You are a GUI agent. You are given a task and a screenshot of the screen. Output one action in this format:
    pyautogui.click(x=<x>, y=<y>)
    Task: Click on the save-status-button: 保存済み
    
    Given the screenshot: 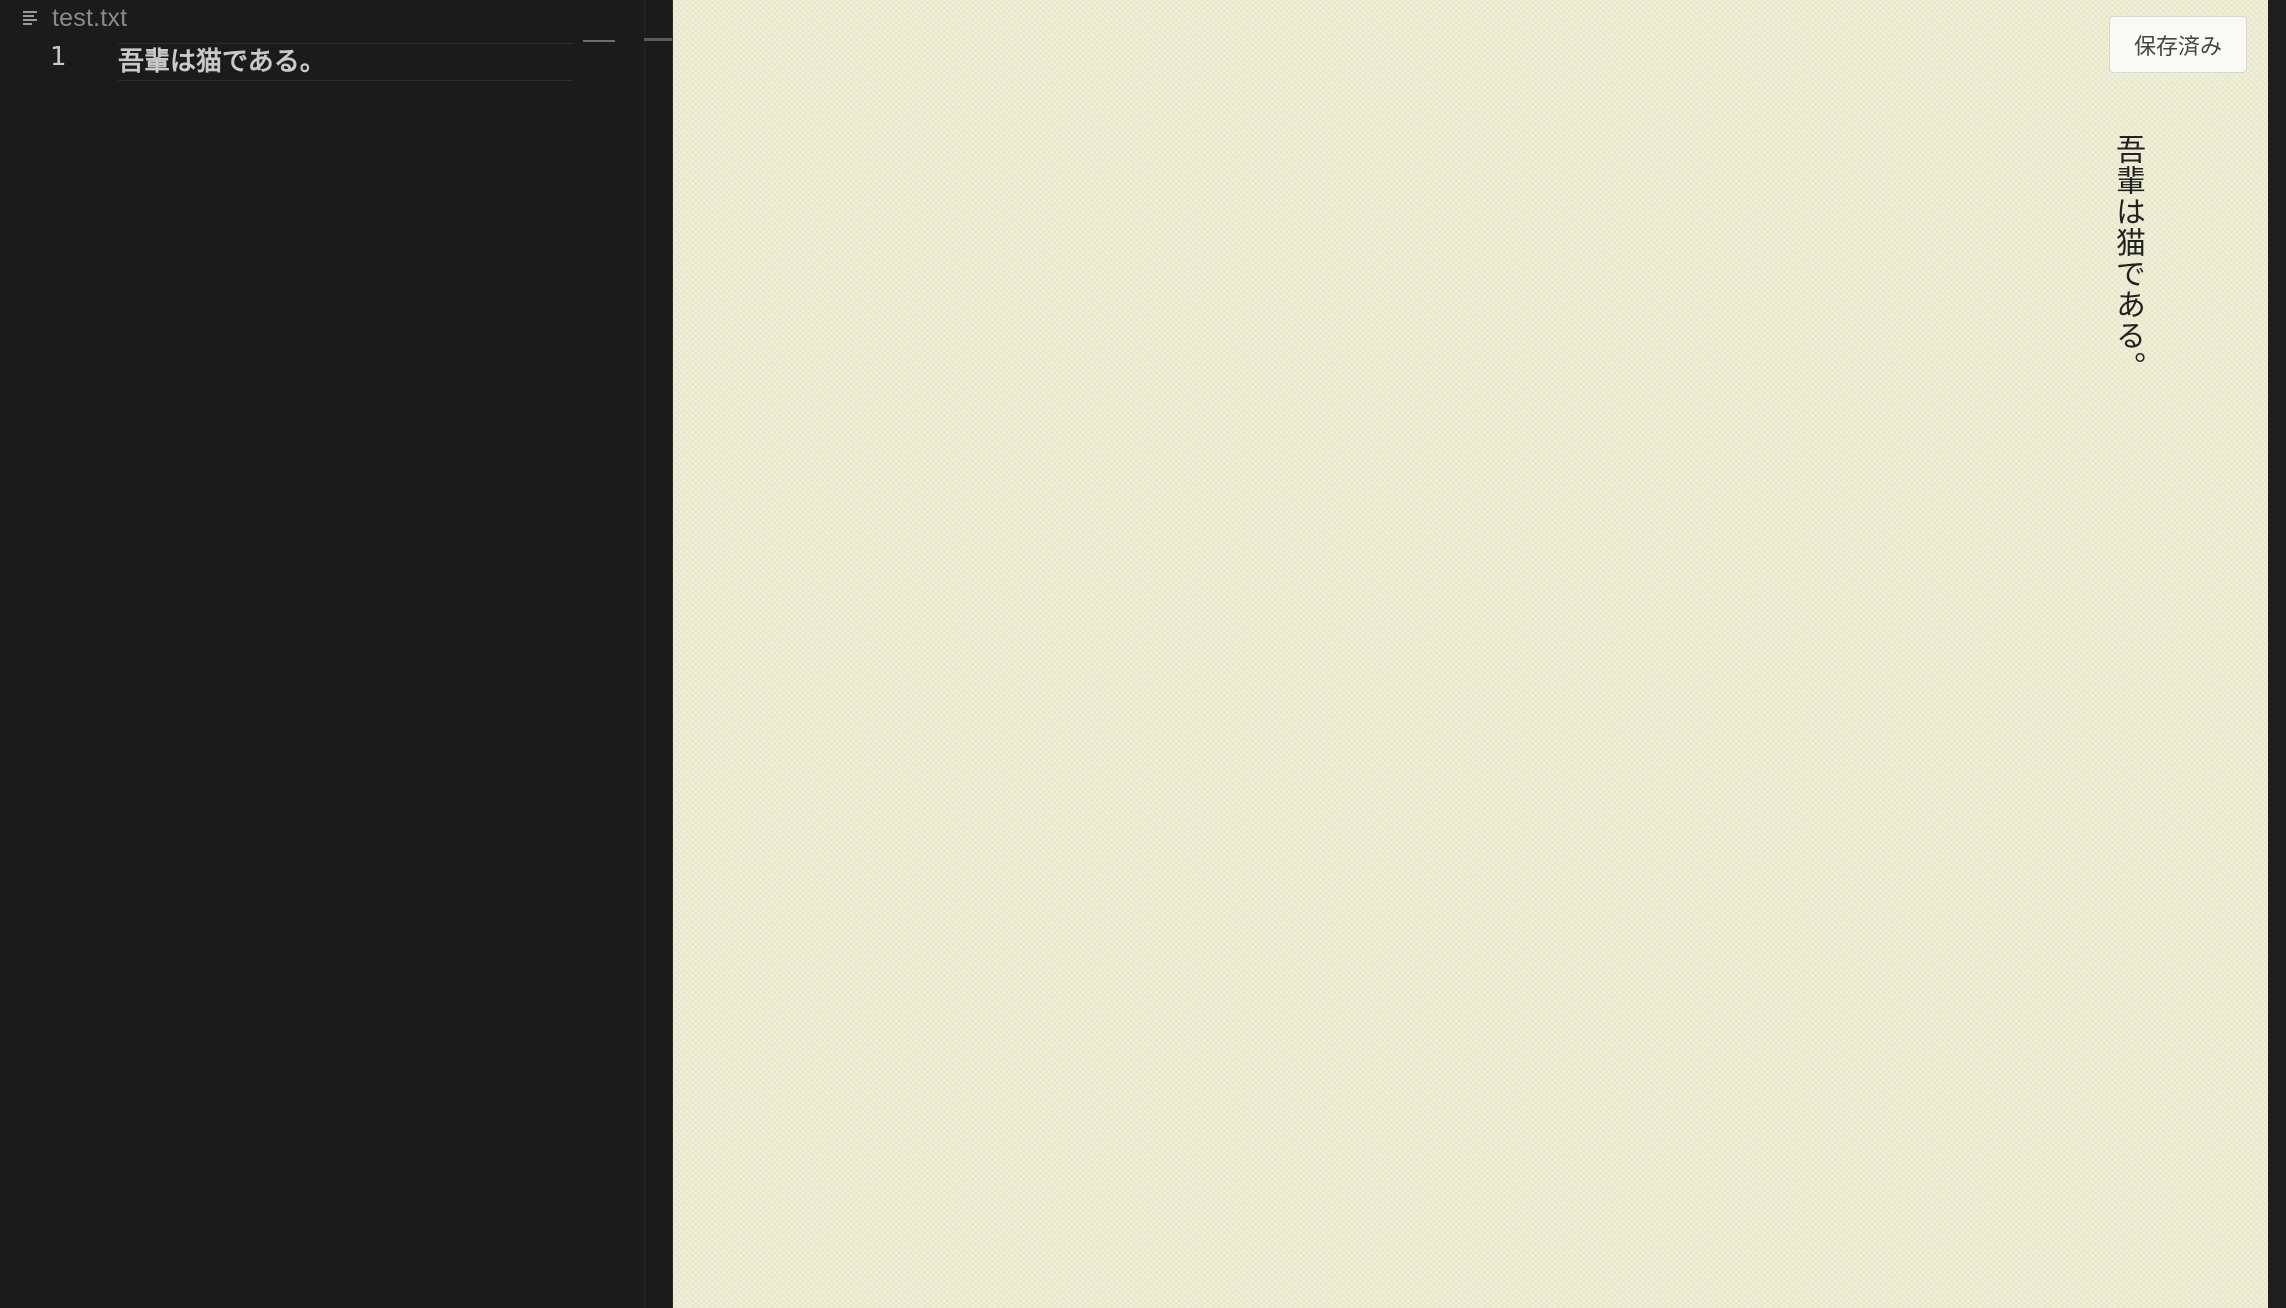 What is the action you would take?
    pyautogui.click(x=2178, y=44)
    